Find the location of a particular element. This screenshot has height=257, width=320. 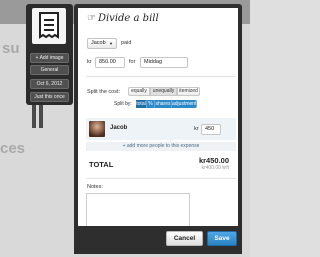

notes-label: Notes: is located at coordinates (95, 187).